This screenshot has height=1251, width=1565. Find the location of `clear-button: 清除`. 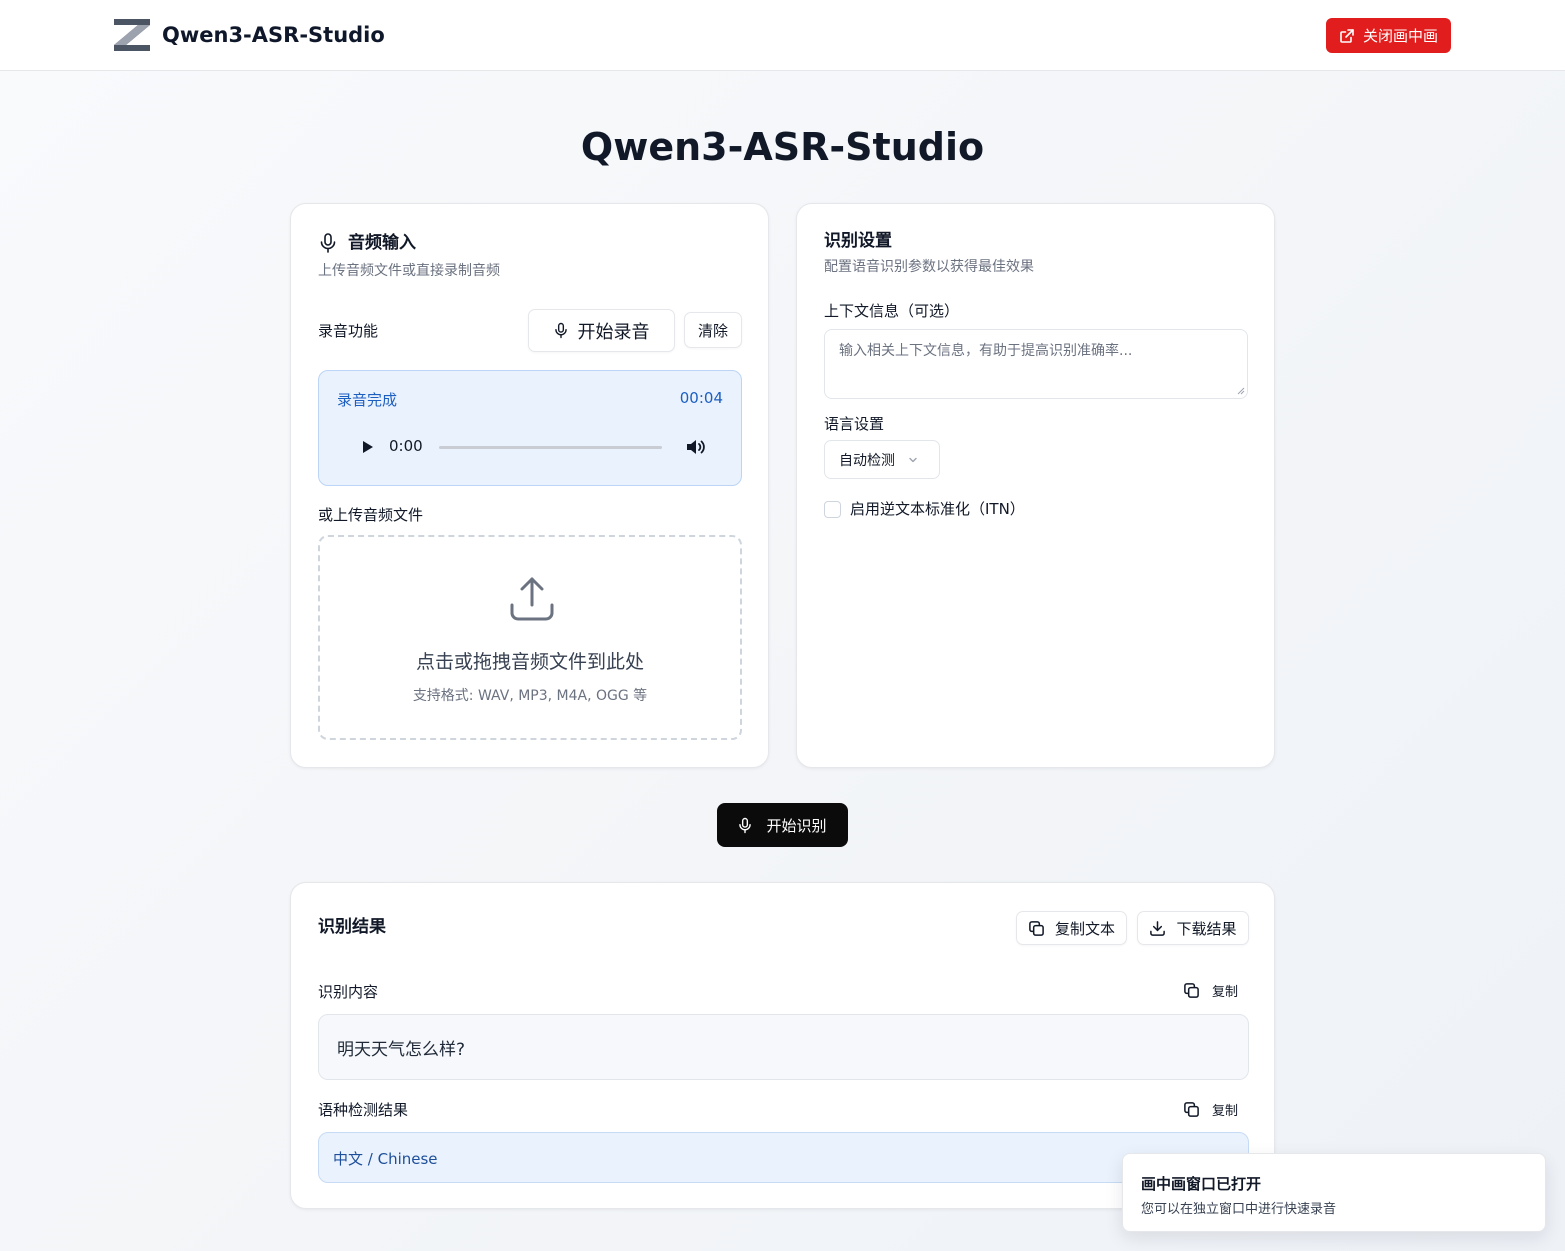

clear-button: 清除 is located at coordinates (713, 330).